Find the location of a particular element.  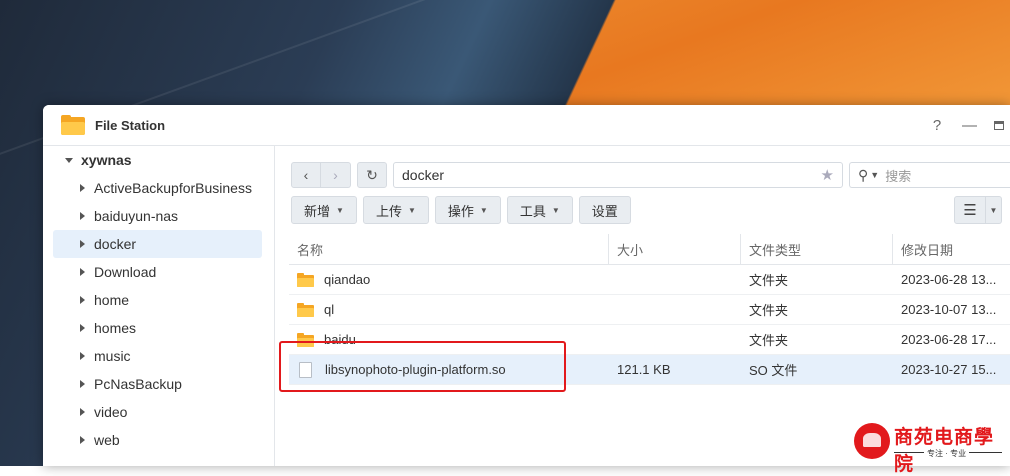

chevron-right-icon: › is located at coordinates (335, 175).